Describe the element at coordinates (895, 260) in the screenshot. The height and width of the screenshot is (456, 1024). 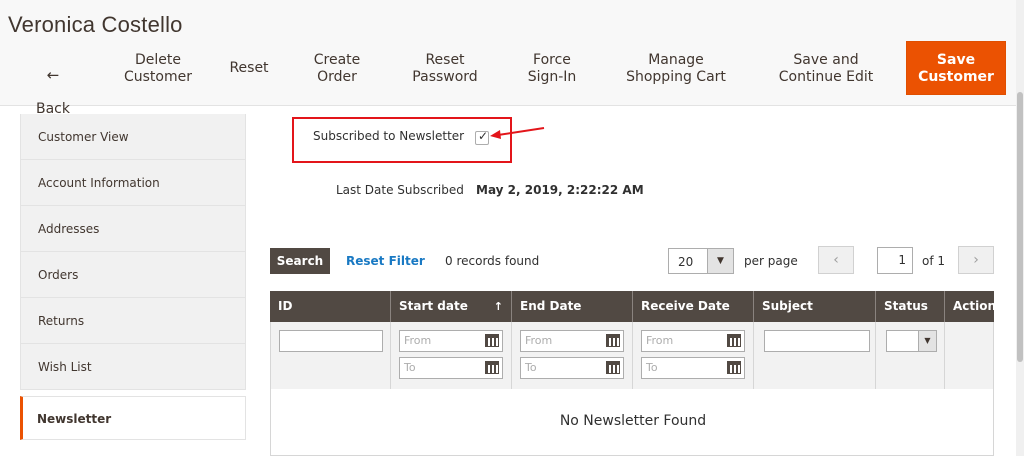
I see `page-number-input: 1` at that location.